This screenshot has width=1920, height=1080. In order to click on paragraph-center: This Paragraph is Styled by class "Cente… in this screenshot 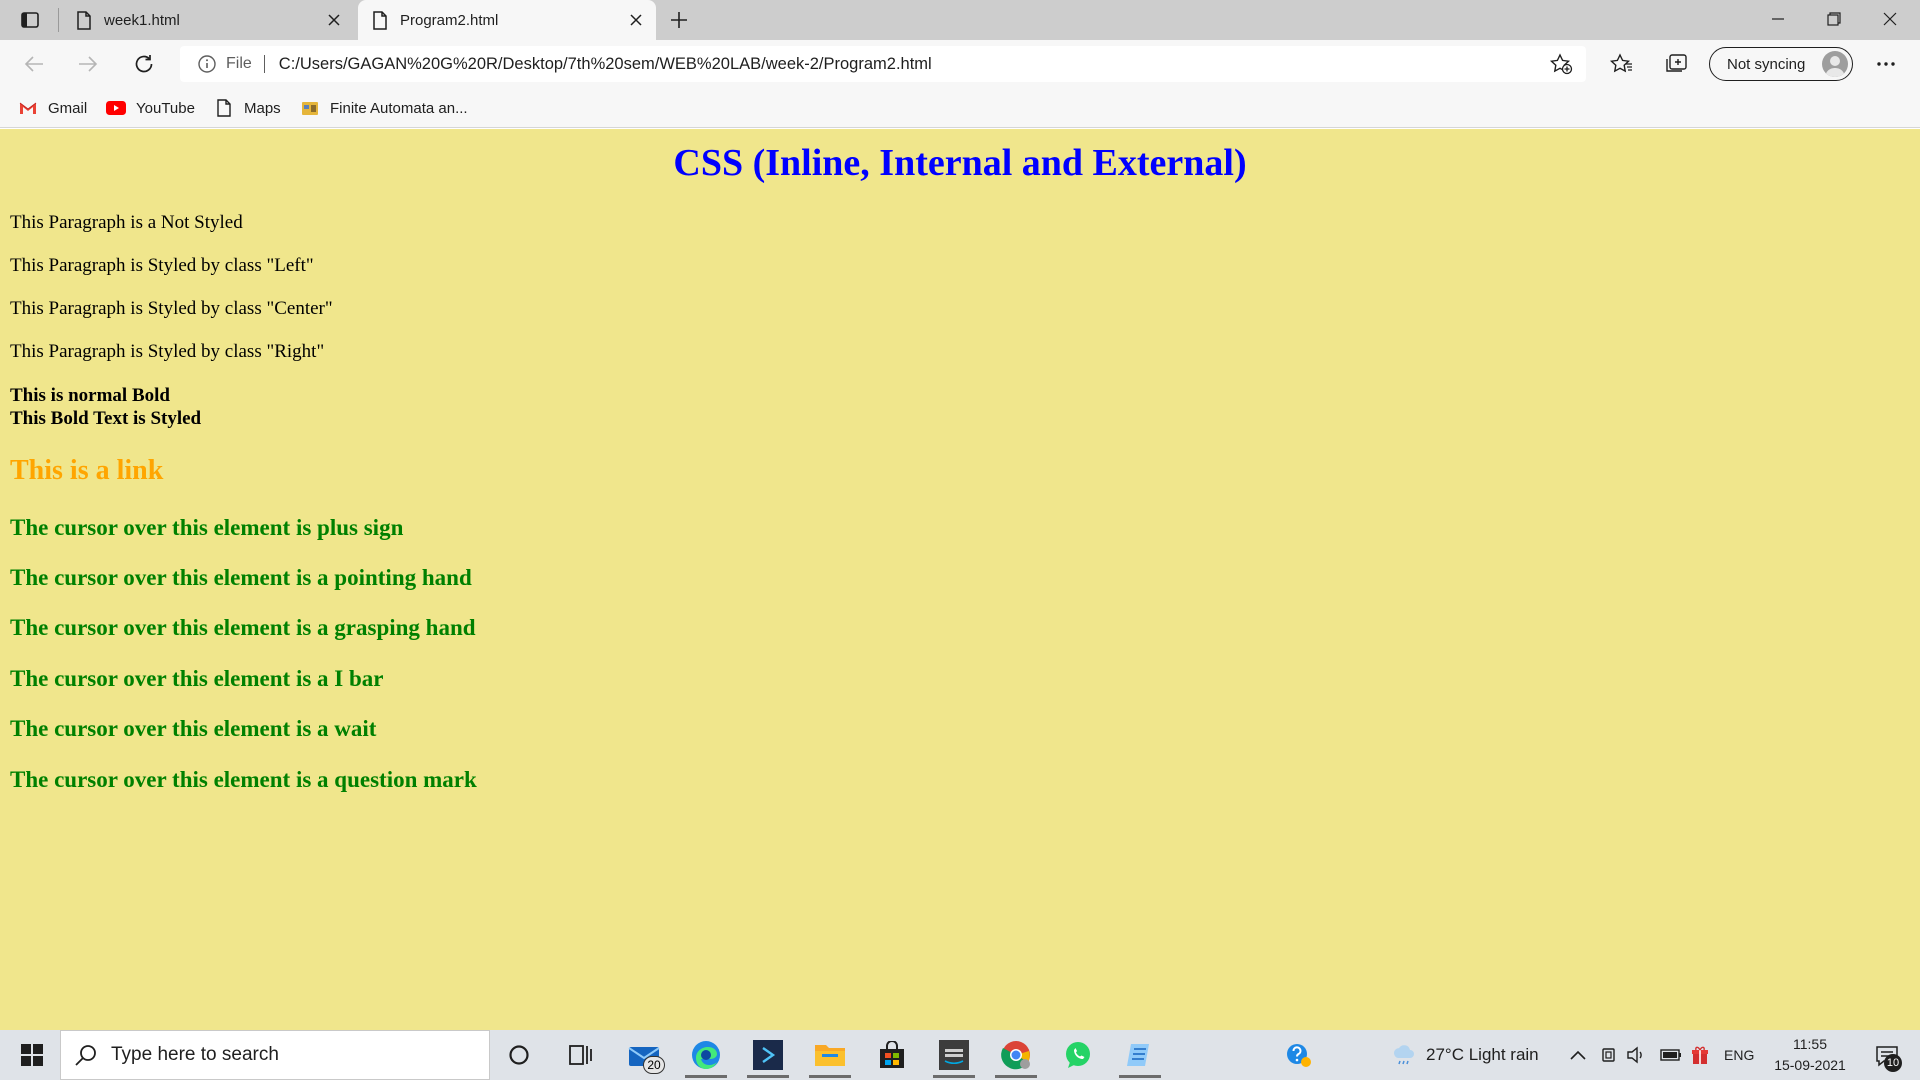, I will do `click(171, 308)`.